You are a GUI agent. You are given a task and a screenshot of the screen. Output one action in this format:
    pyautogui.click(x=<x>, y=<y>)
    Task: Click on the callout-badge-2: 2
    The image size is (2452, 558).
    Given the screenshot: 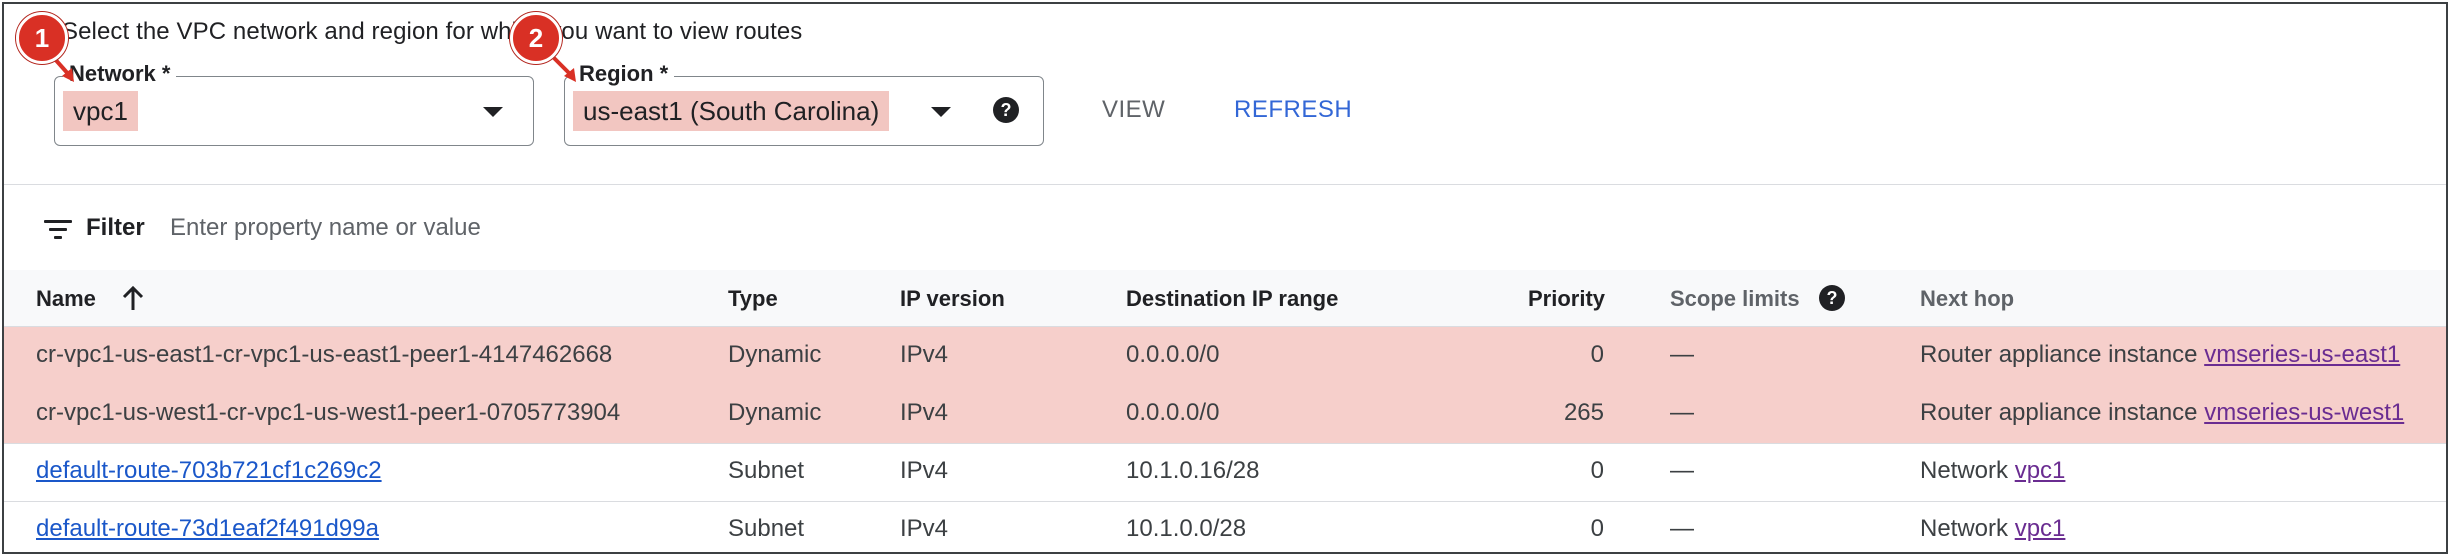 What is the action you would take?
    pyautogui.click(x=536, y=38)
    